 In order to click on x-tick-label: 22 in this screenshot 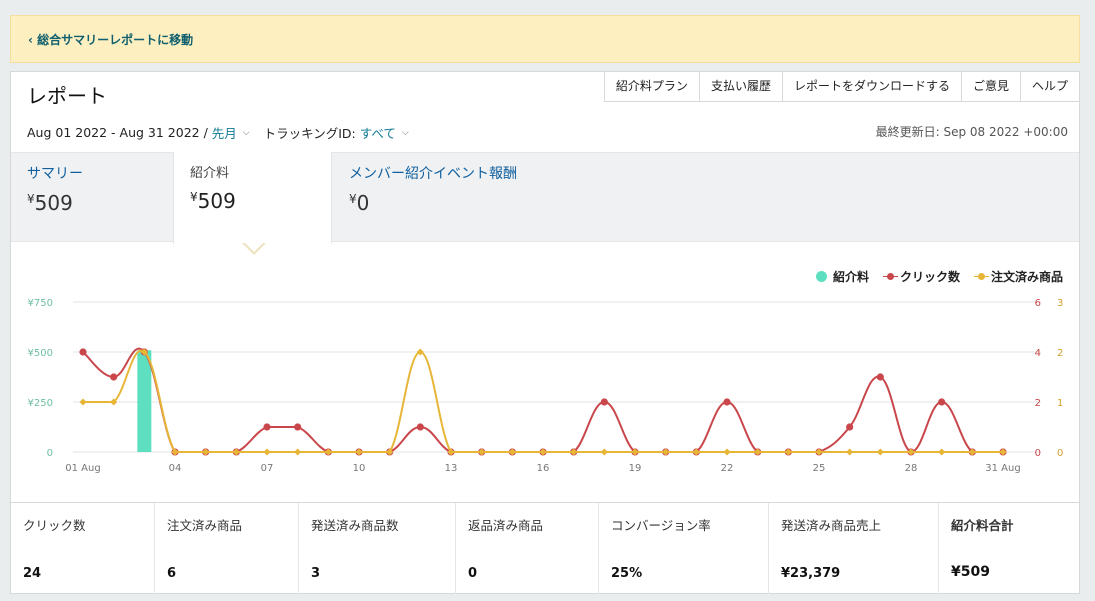, I will do `click(727, 468)`.